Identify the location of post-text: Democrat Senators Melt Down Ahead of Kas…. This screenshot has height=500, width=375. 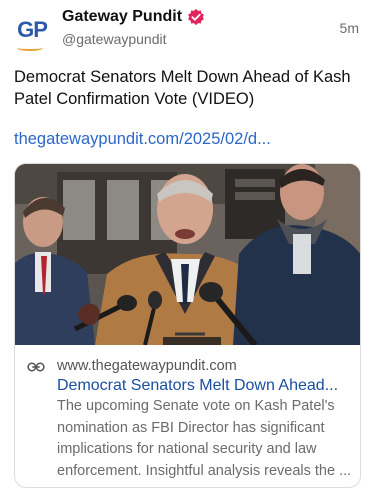
(182, 88).